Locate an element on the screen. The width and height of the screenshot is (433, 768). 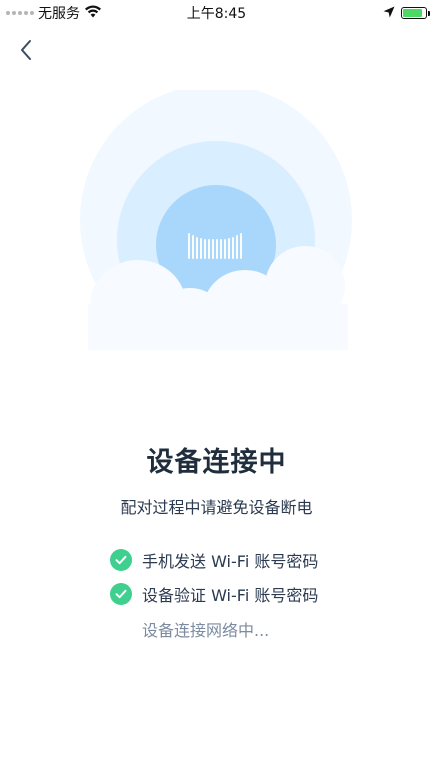
step-send-wifi: 手机发送 Wi-Fi 账号密码 is located at coordinates (214, 560).